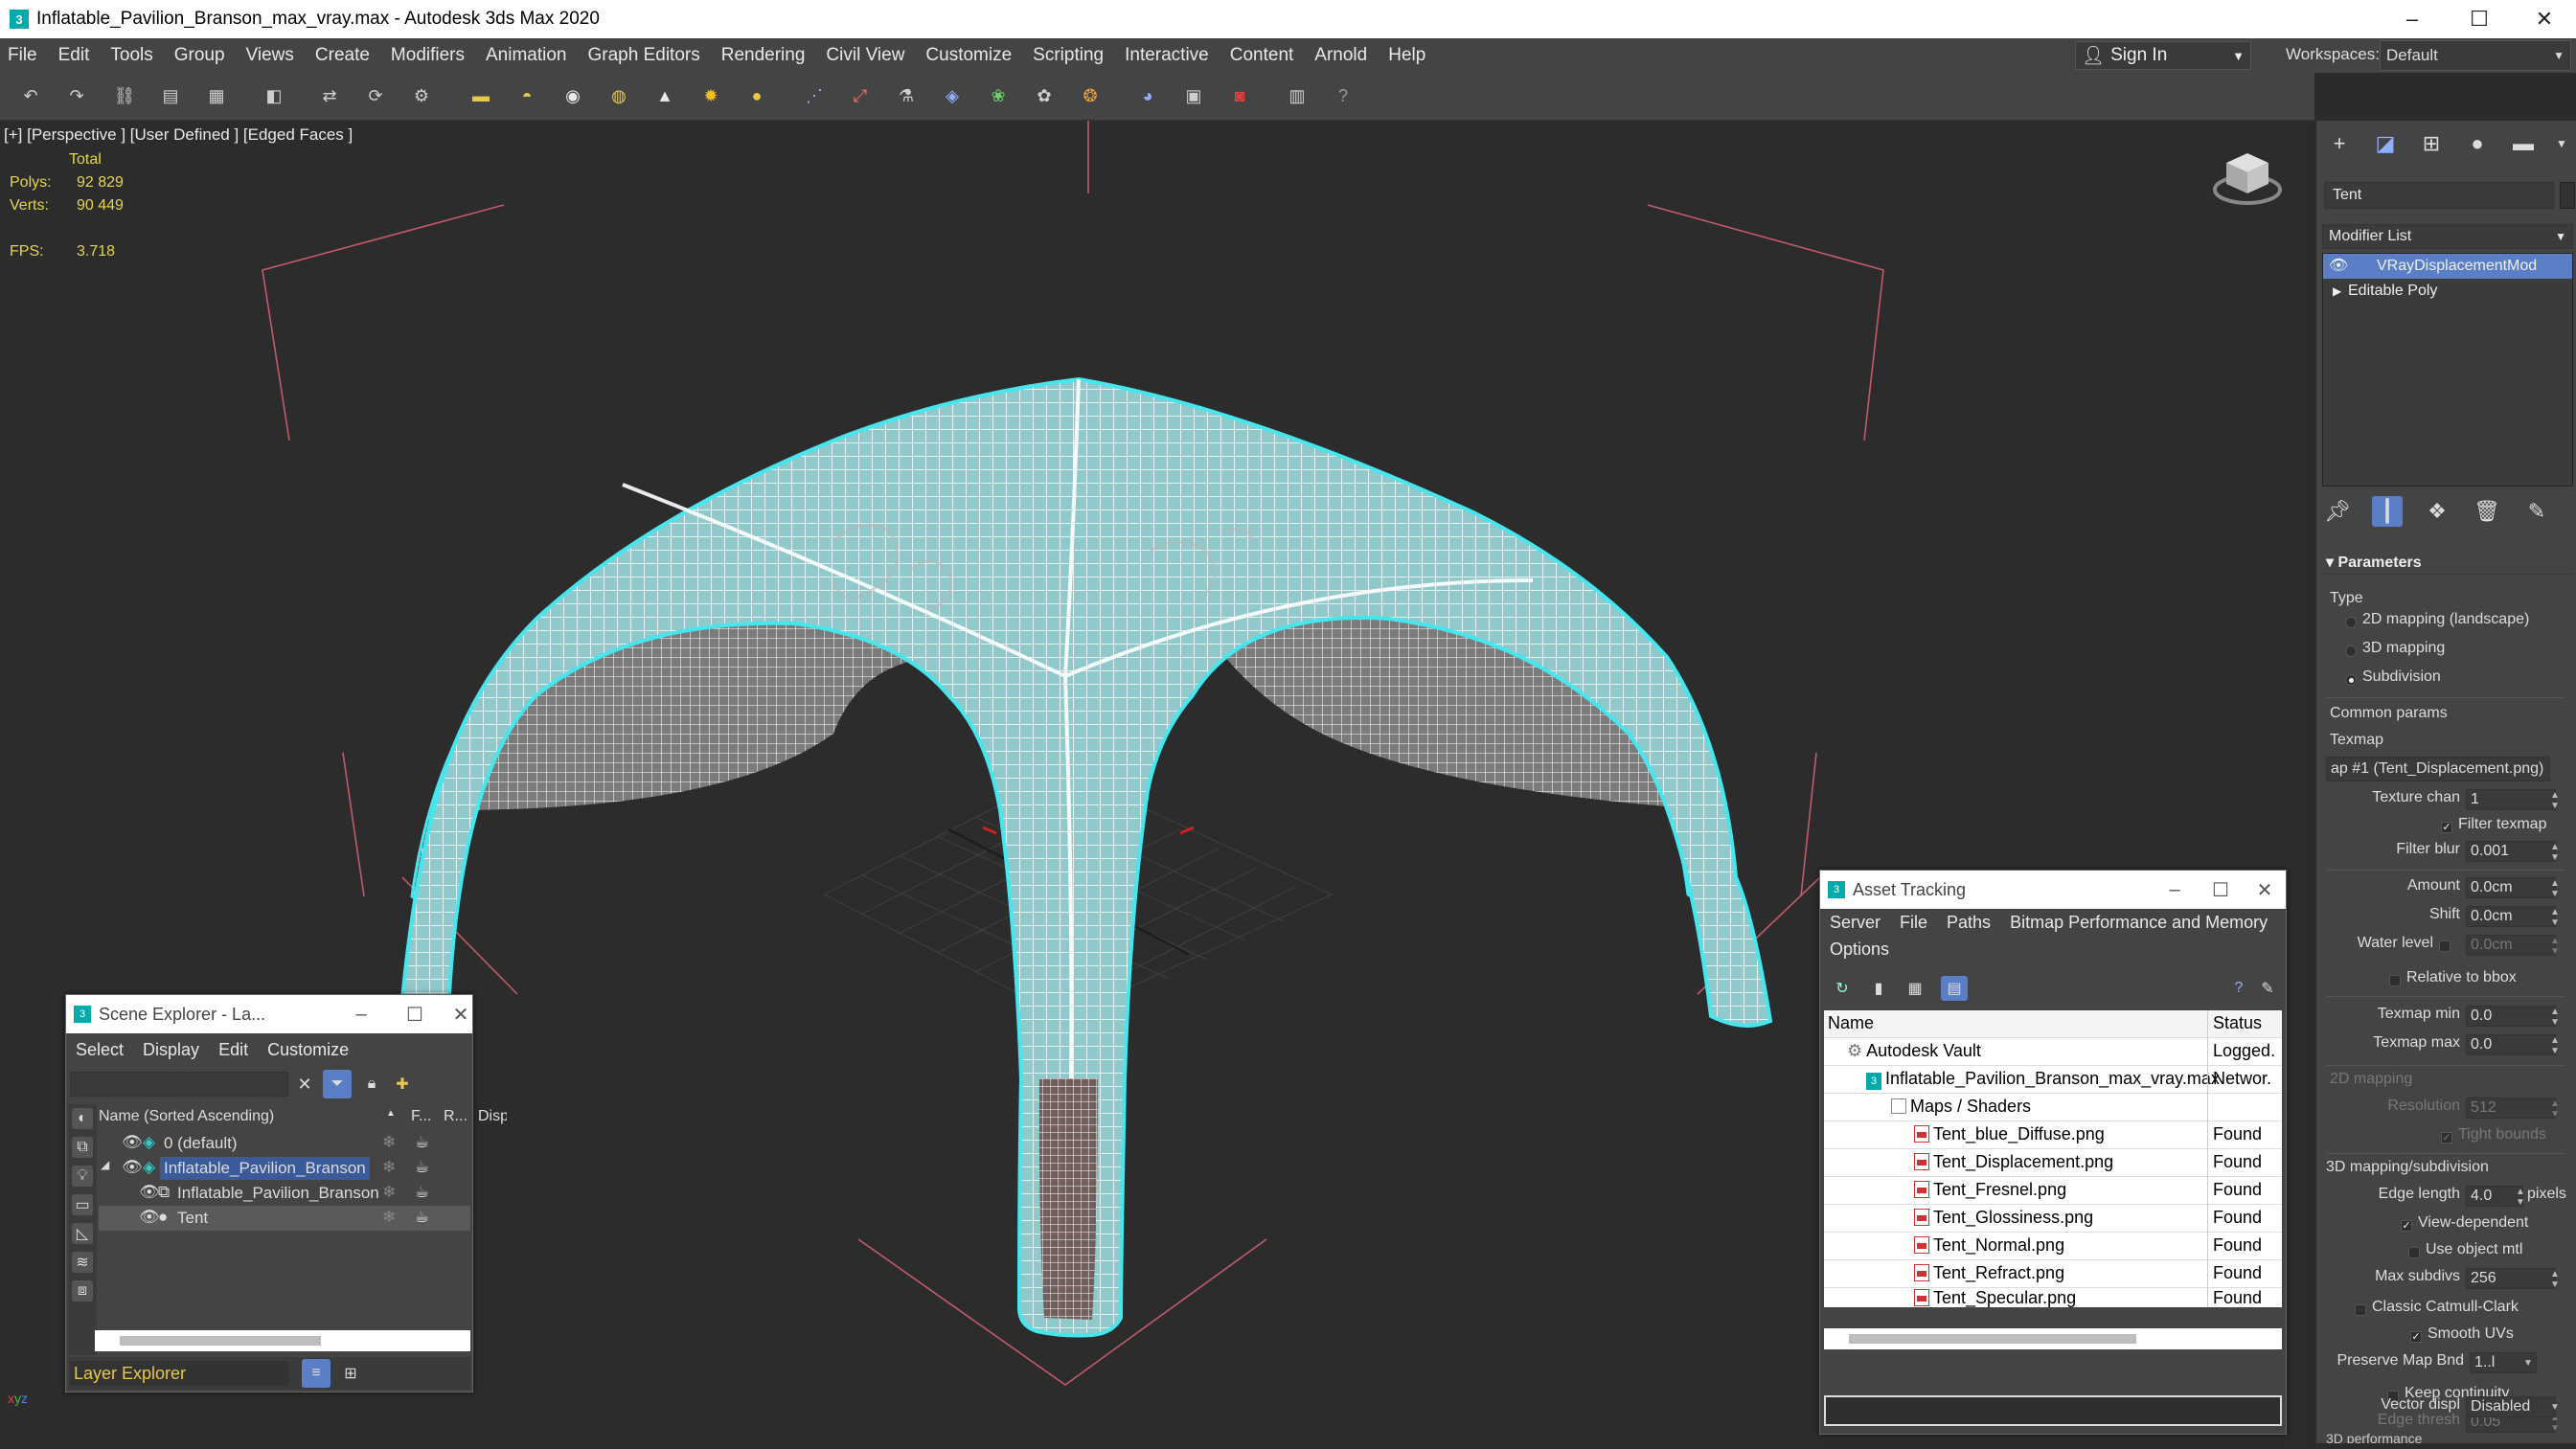 This screenshot has width=2576, height=1449. I want to click on use-object-mtl-check: Use object mtl, so click(2447, 1252).